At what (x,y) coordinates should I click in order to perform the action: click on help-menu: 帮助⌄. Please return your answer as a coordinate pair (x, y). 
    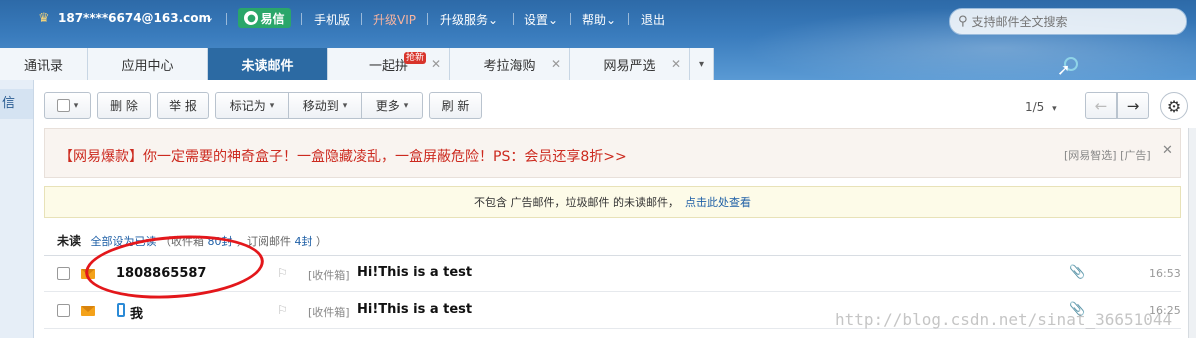
    Looking at the image, I should click on (599, 19).